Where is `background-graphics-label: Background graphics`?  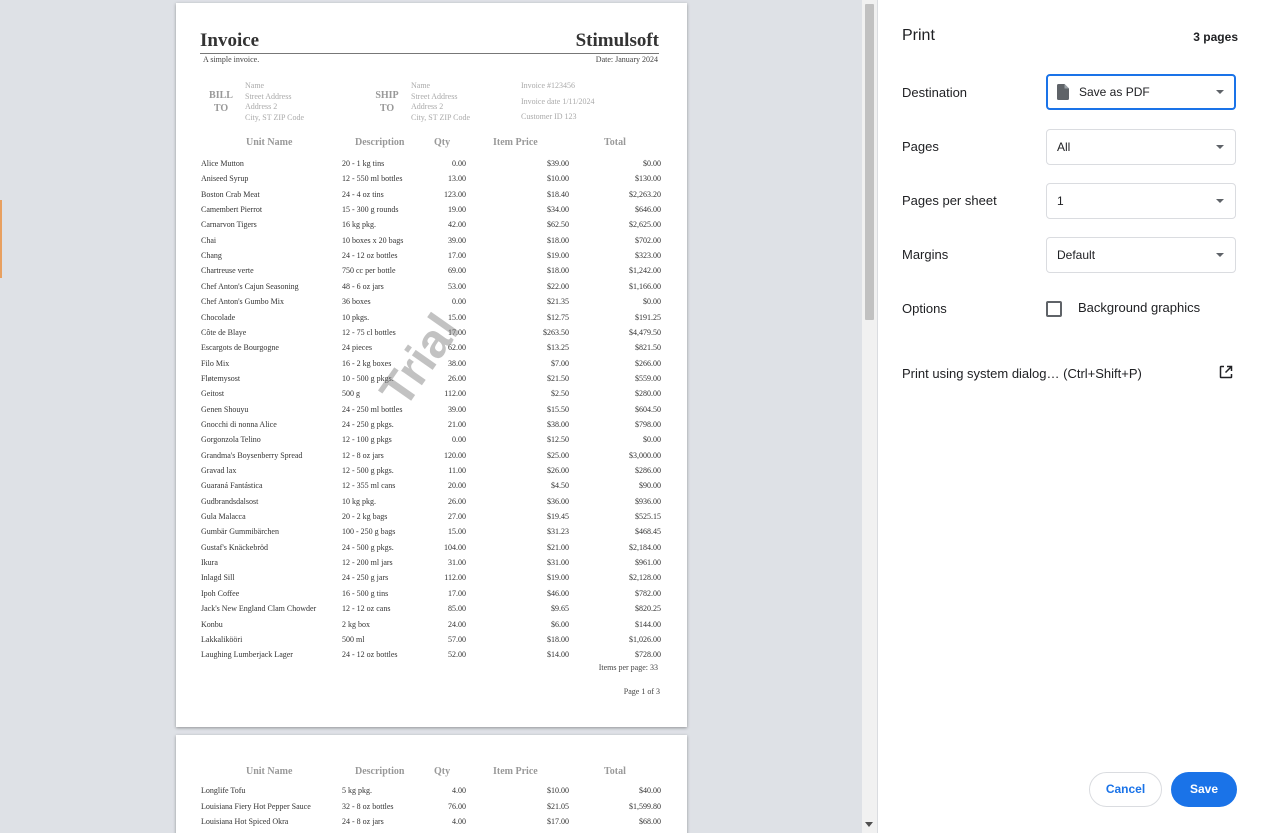
background-graphics-label: Background graphics is located at coordinates (1139, 307).